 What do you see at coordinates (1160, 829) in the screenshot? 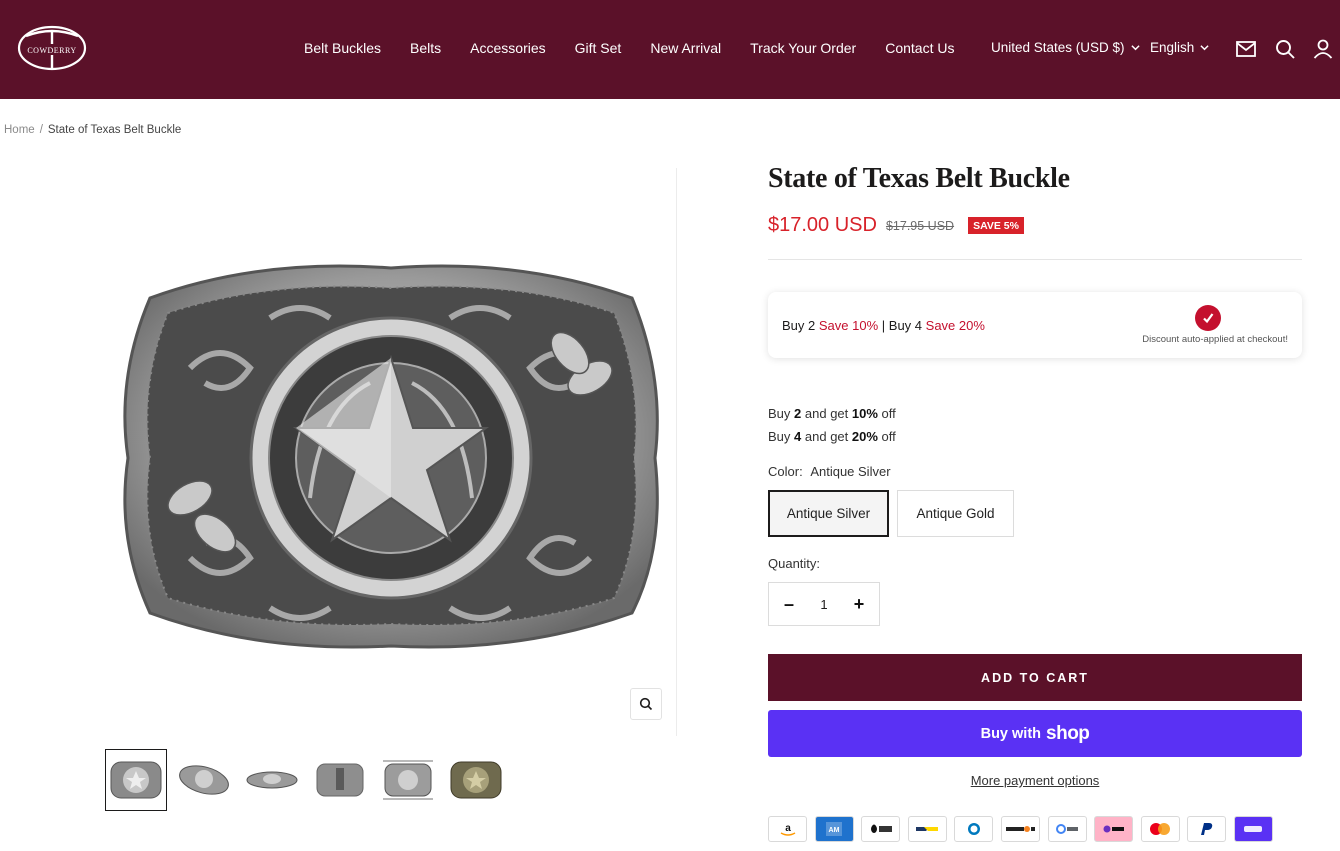
I see `mastercard-icon` at bounding box center [1160, 829].